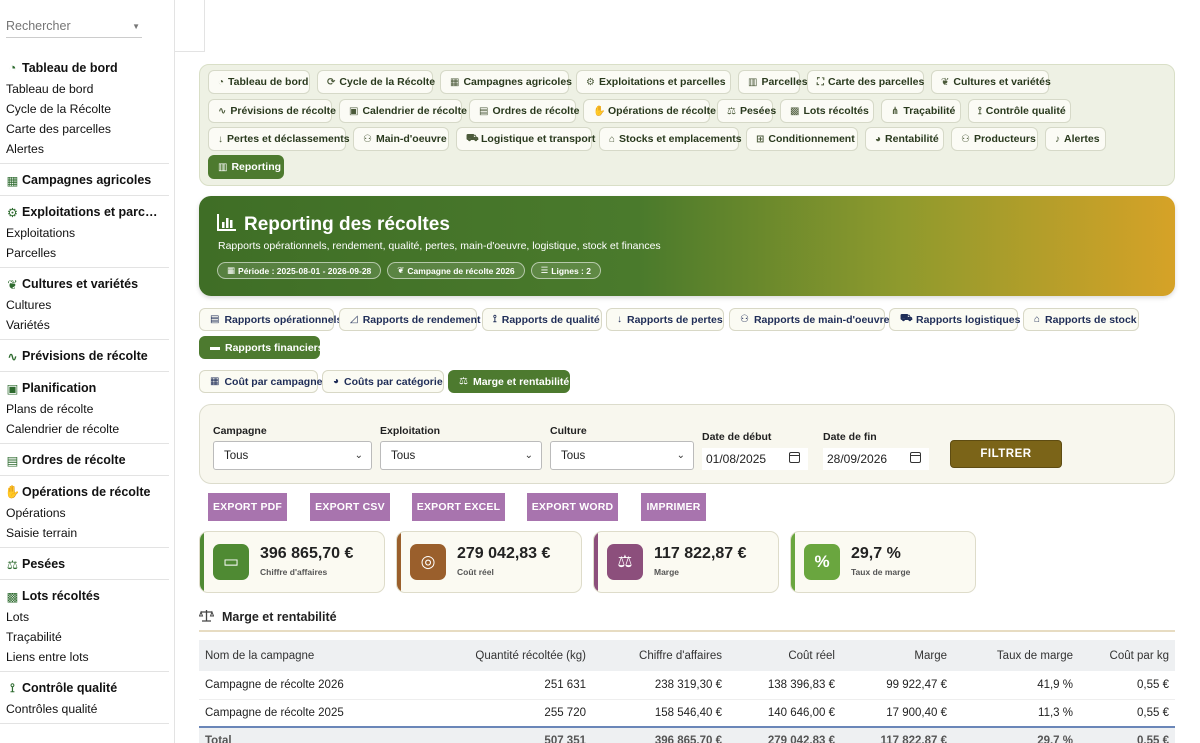 This screenshot has width=1200, height=743. What do you see at coordinates (1006, 454) in the screenshot?
I see `filter-button: FILTRER` at bounding box center [1006, 454].